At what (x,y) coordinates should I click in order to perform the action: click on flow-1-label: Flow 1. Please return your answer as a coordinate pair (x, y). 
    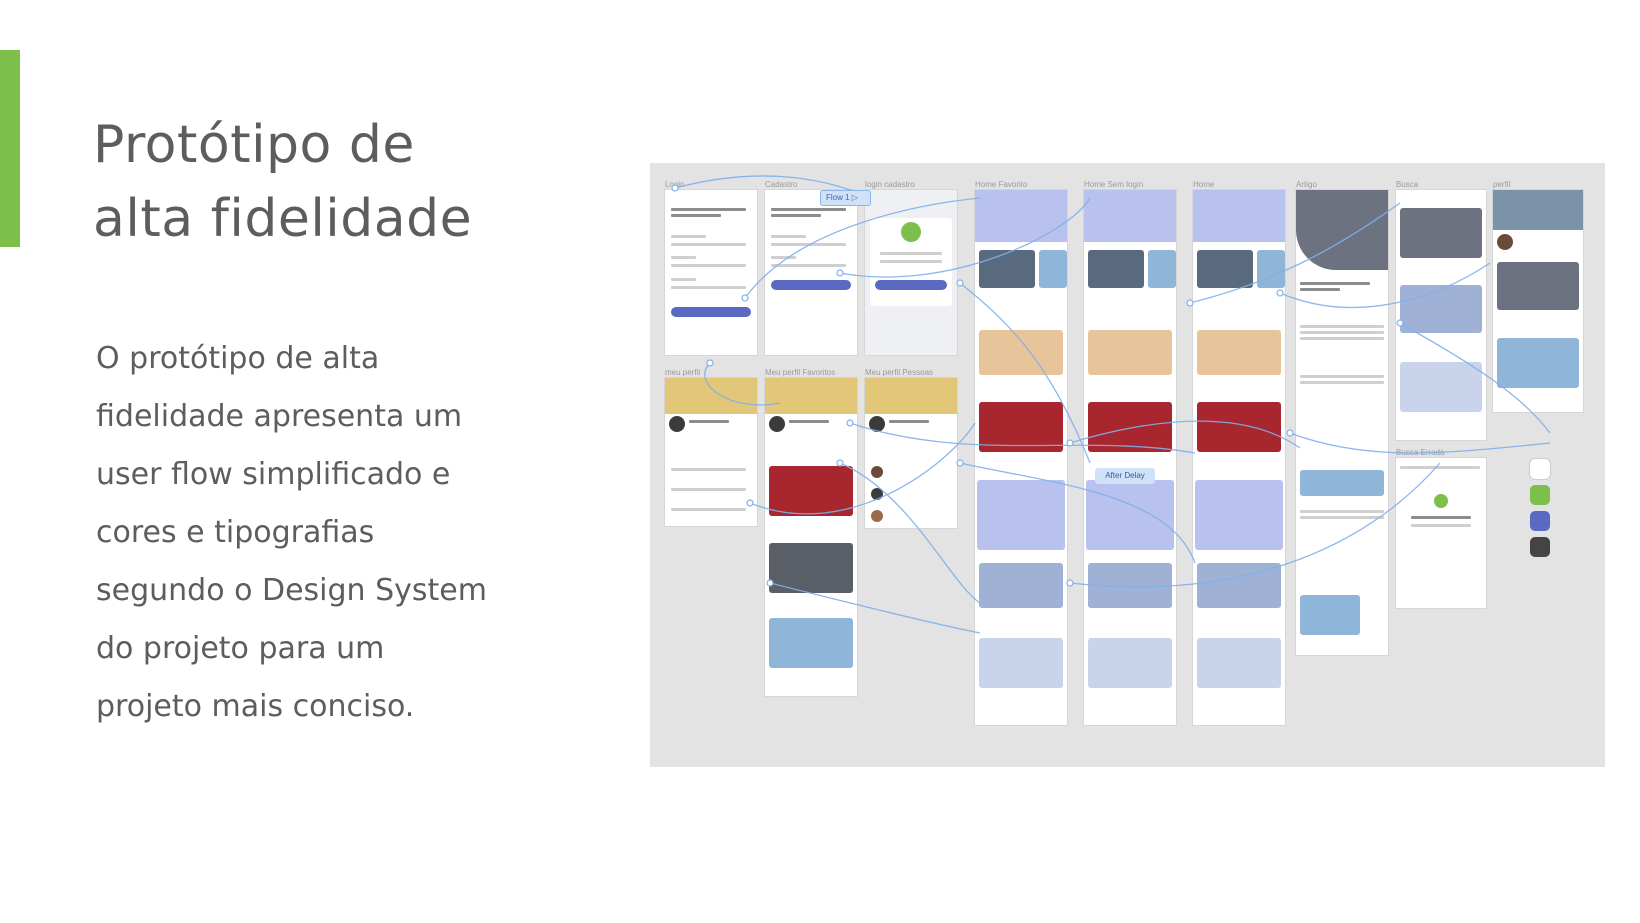
    Looking at the image, I should click on (838, 197).